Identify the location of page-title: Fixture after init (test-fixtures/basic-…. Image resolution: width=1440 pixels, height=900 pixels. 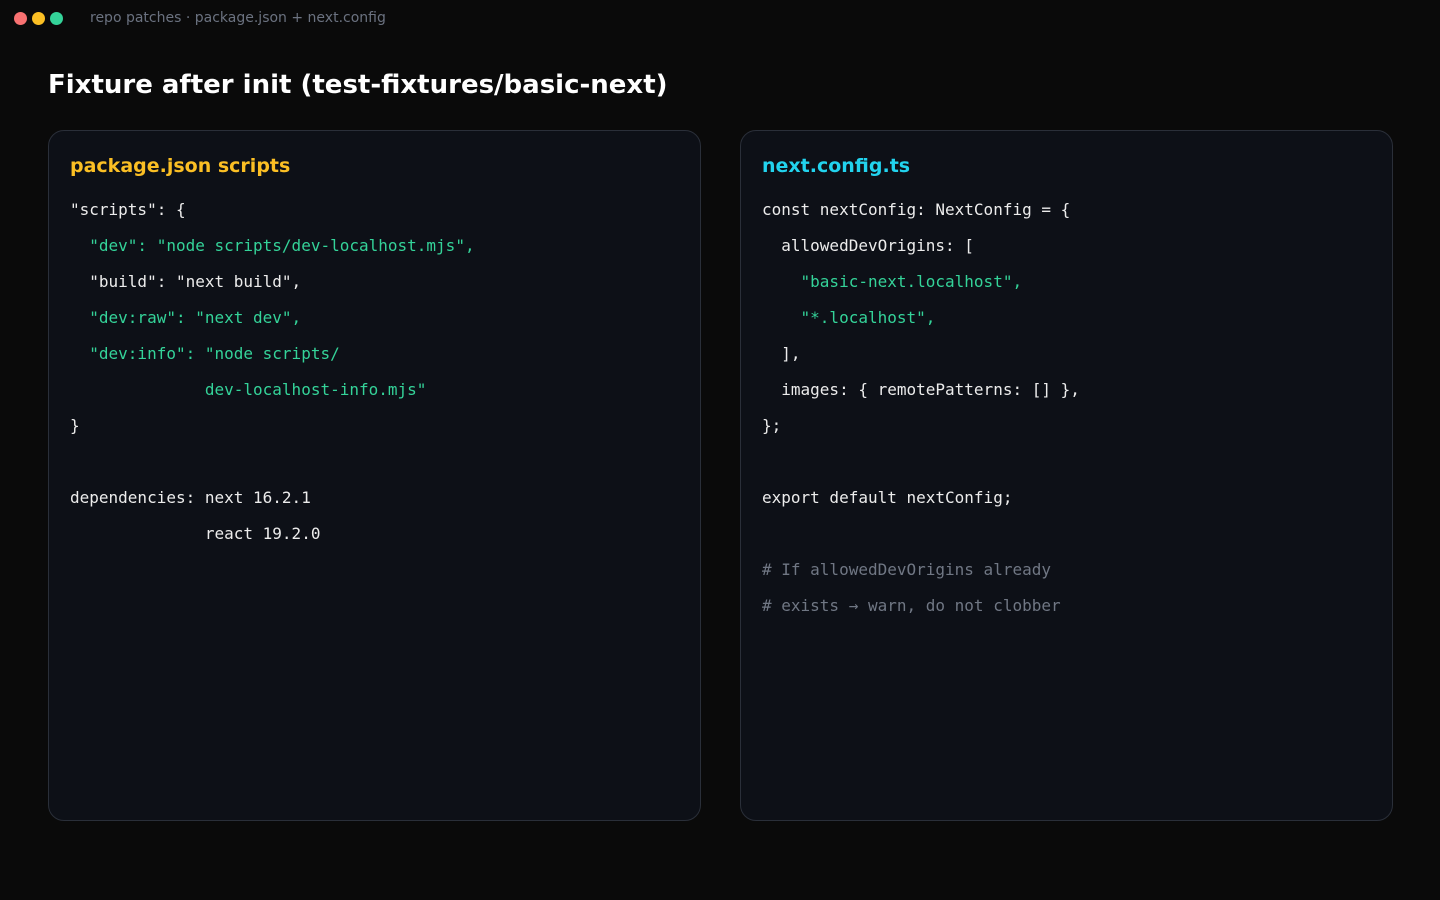
(358, 85).